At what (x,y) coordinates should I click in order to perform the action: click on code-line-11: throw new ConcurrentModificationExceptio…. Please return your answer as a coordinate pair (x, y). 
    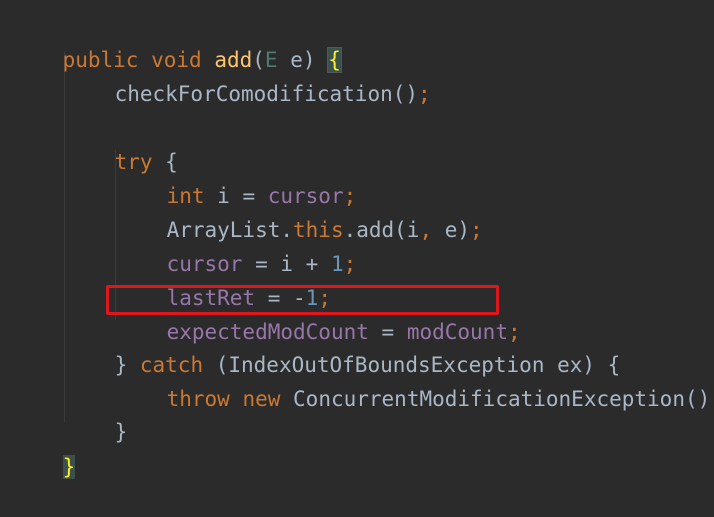
    Looking at the image, I should click on (415, 380).